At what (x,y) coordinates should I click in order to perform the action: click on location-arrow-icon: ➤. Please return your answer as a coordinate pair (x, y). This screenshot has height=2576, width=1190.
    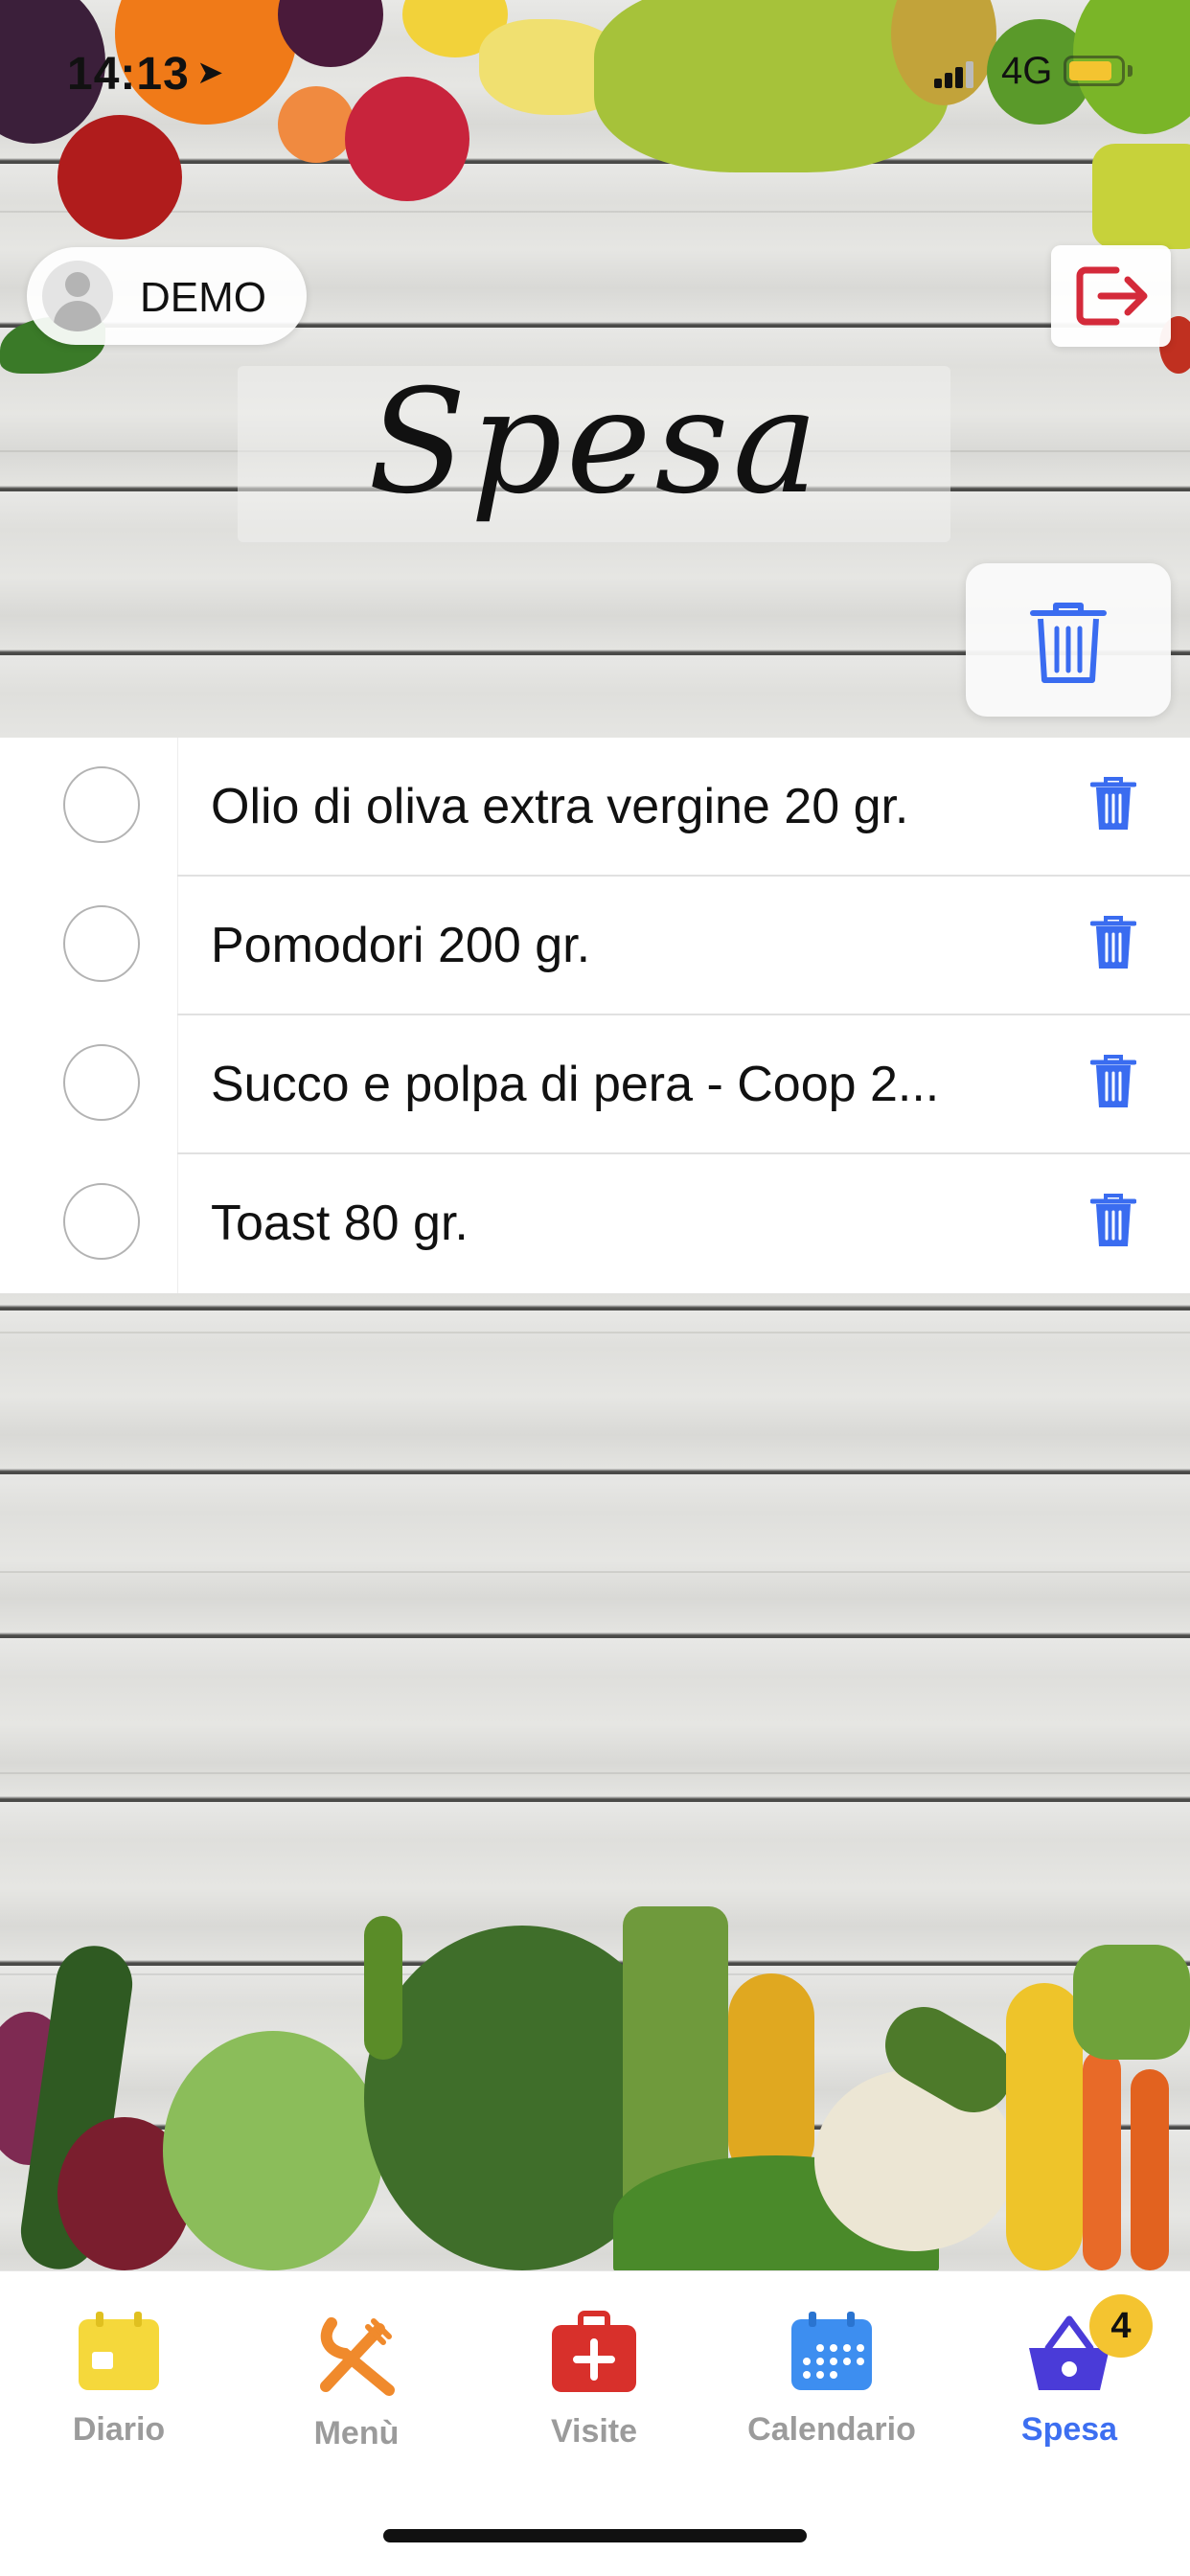
    Looking at the image, I should click on (210, 73).